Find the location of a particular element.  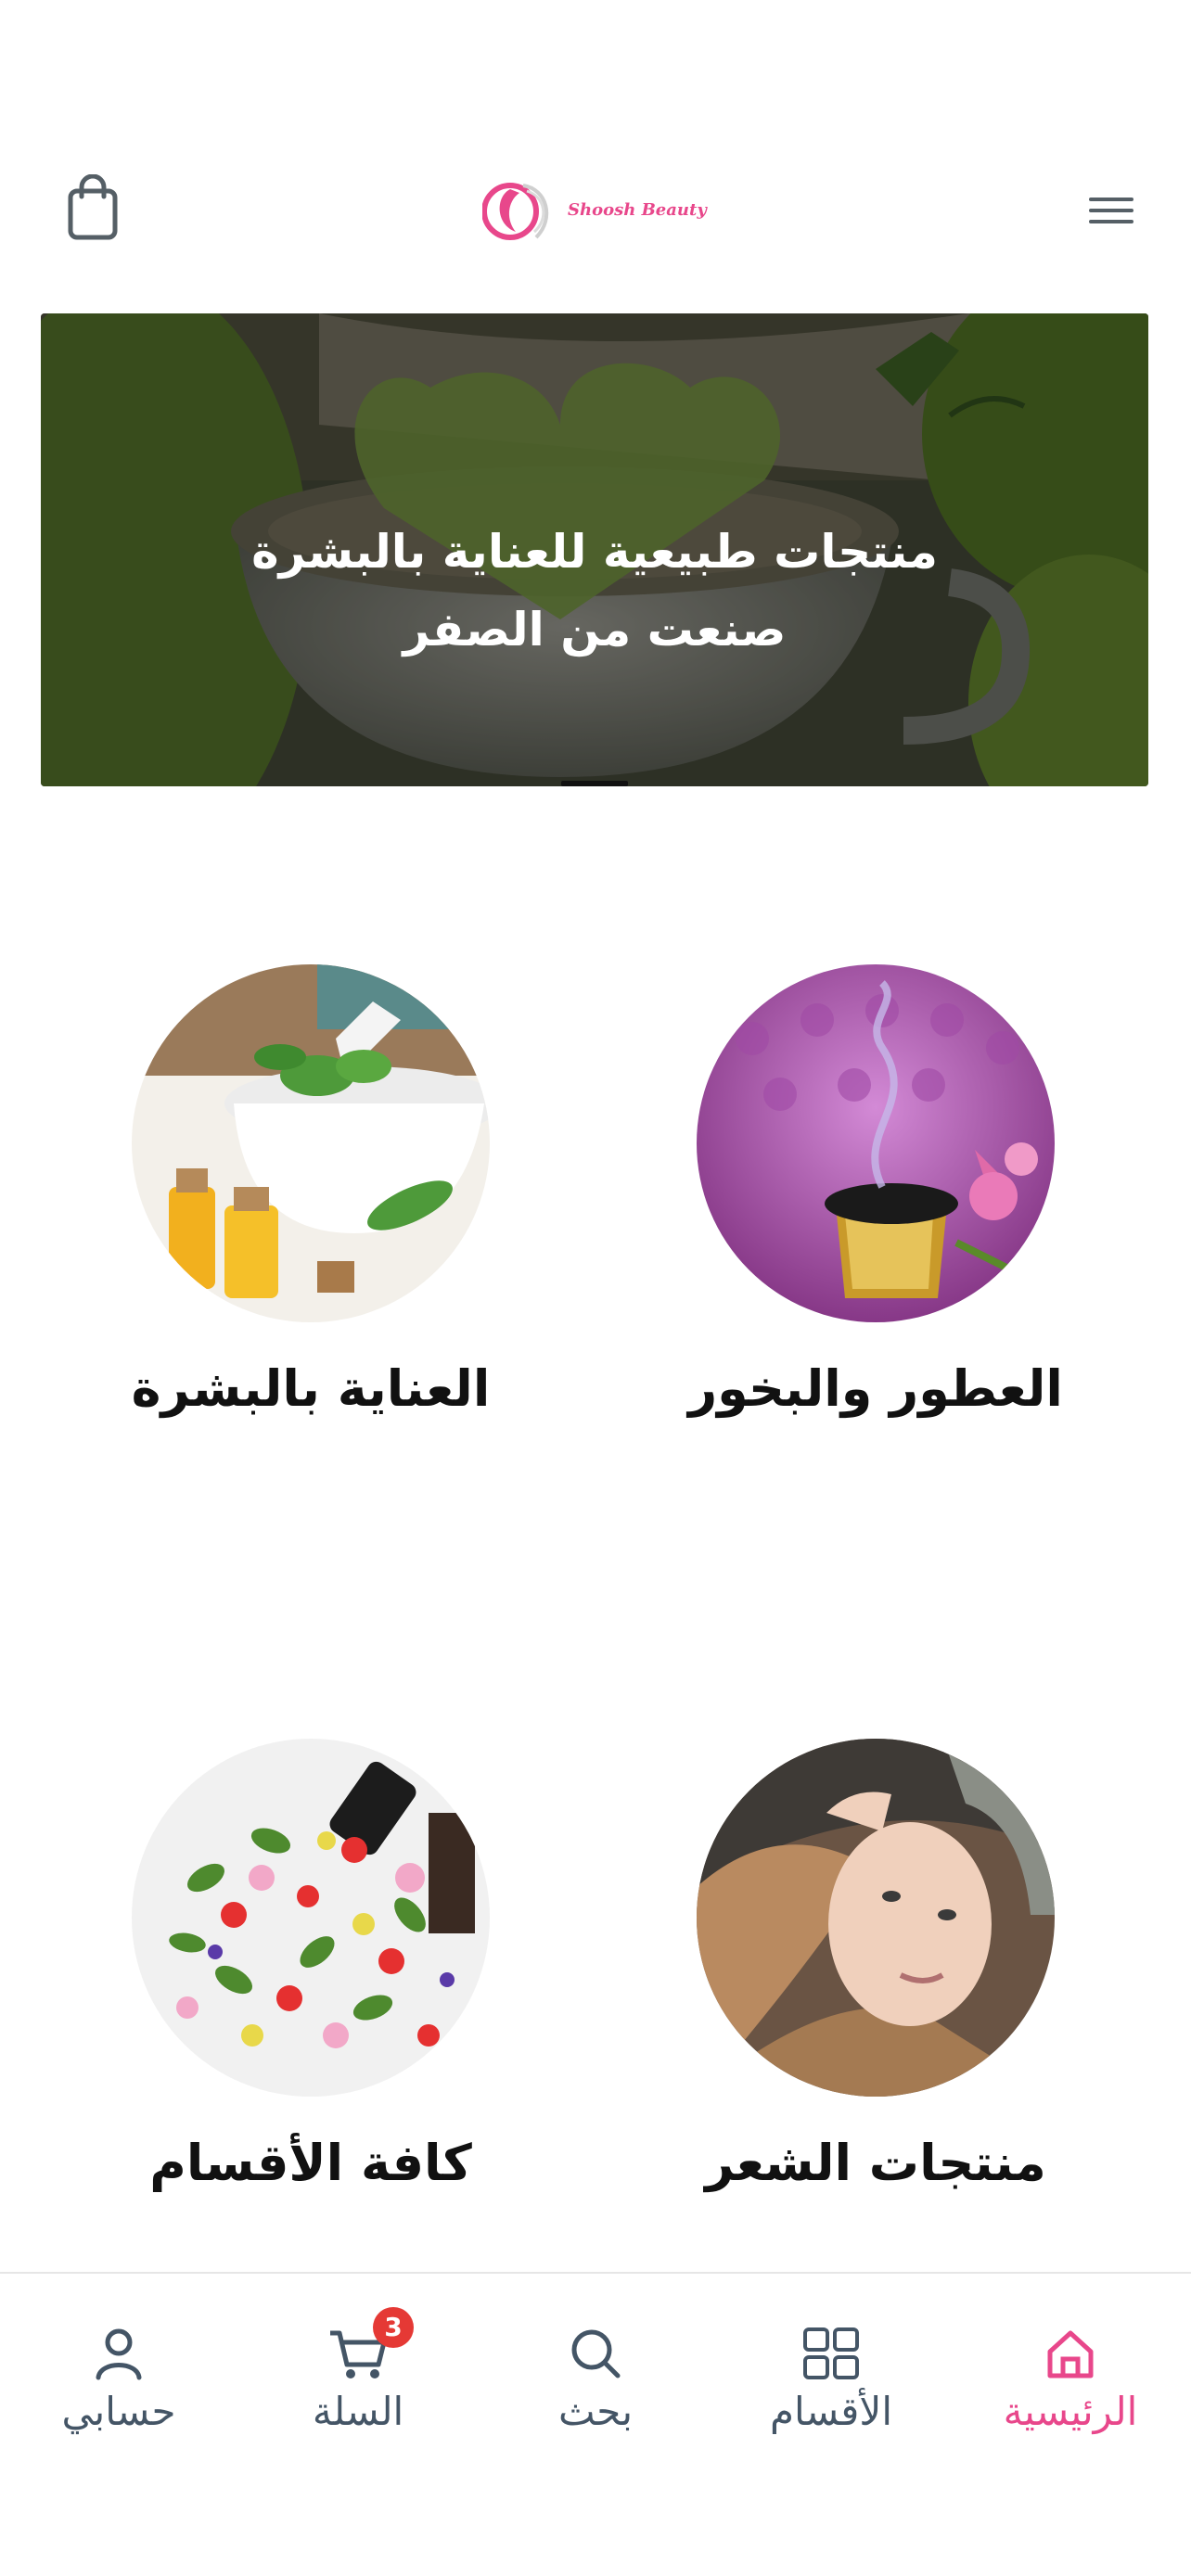

category-perfumes-incense: العطور والبخور is located at coordinates (875, 1191).